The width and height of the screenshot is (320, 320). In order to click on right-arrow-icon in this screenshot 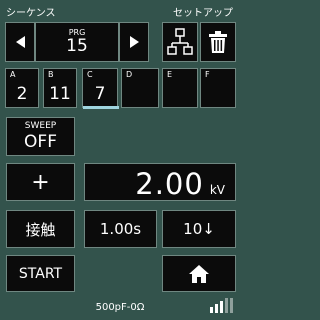, I will do `click(134, 42)`.